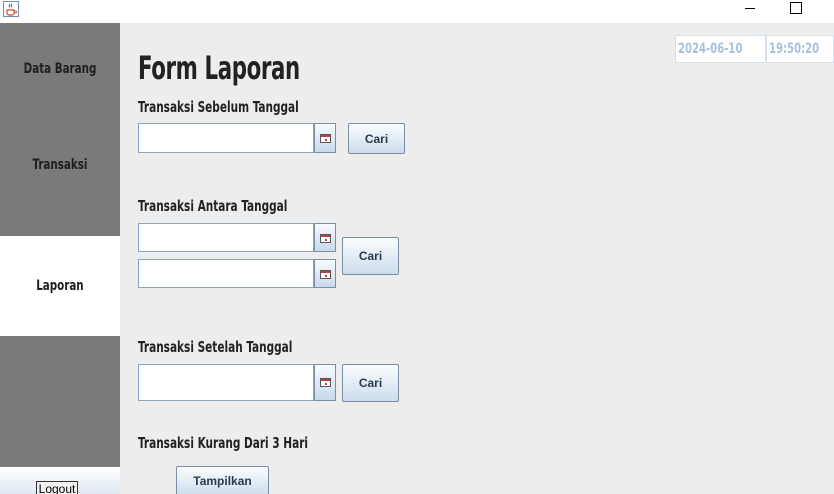 This screenshot has height=494, width=834. I want to click on title-bar, so click(417, 11).